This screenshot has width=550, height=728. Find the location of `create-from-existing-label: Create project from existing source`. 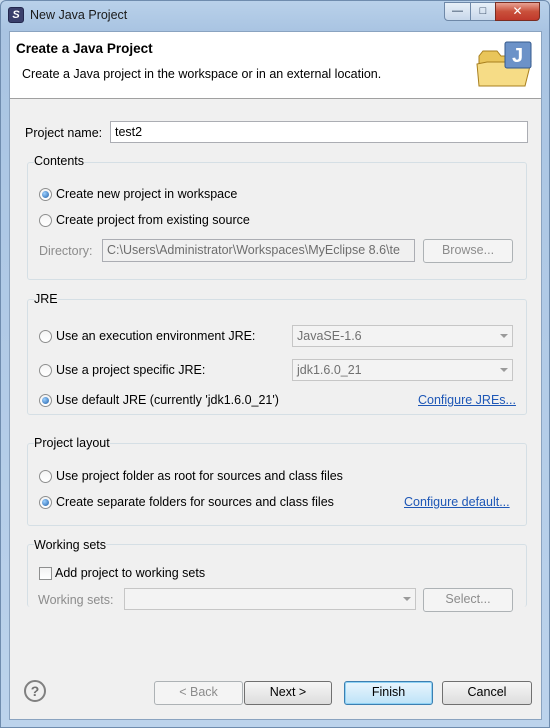

create-from-existing-label: Create project from existing source is located at coordinates (153, 220).